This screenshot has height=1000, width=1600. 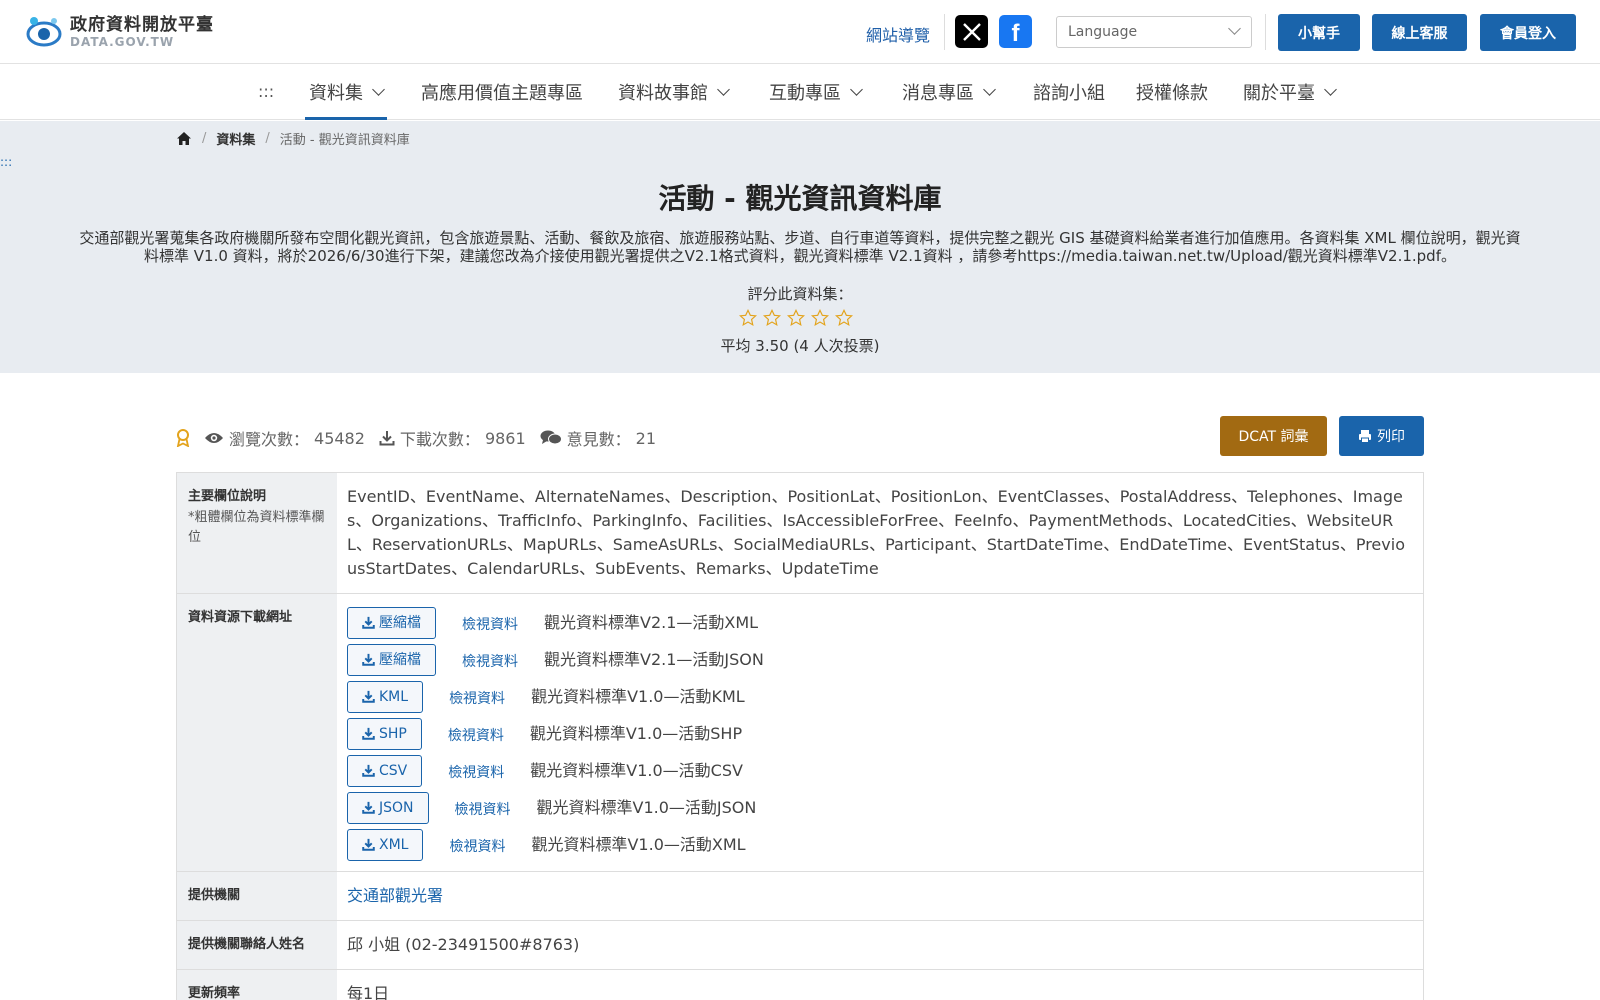 What do you see at coordinates (898, 34) in the screenshot?
I see `sitemap-link: 網站導覽` at bounding box center [898, 34].